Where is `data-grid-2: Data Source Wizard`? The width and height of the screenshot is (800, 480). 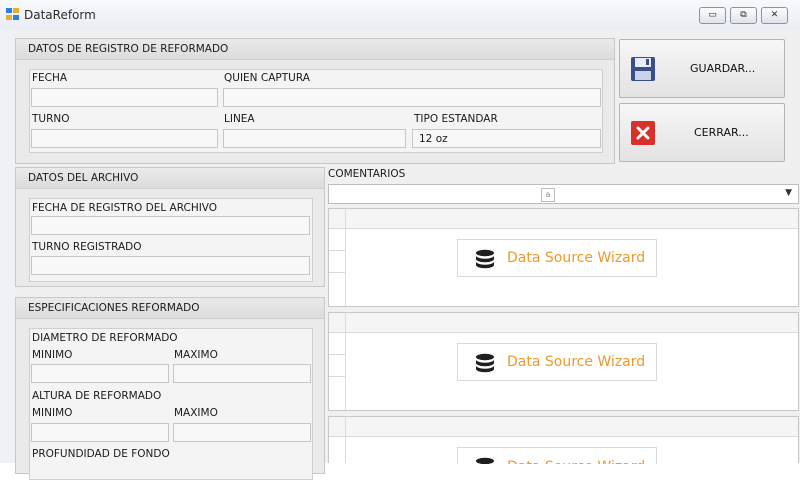 data-grid-2: Data Source Wizard is located at coordinates (563, 361).